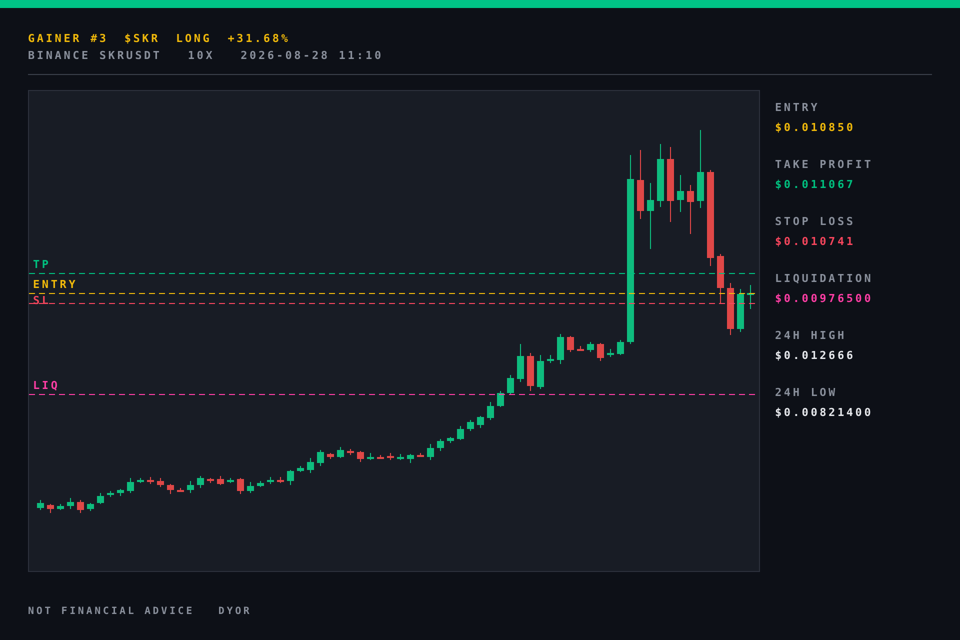 This screenshot has width=960, height=640. I want to click on stat-value: $0.012666, so click(815, 355).